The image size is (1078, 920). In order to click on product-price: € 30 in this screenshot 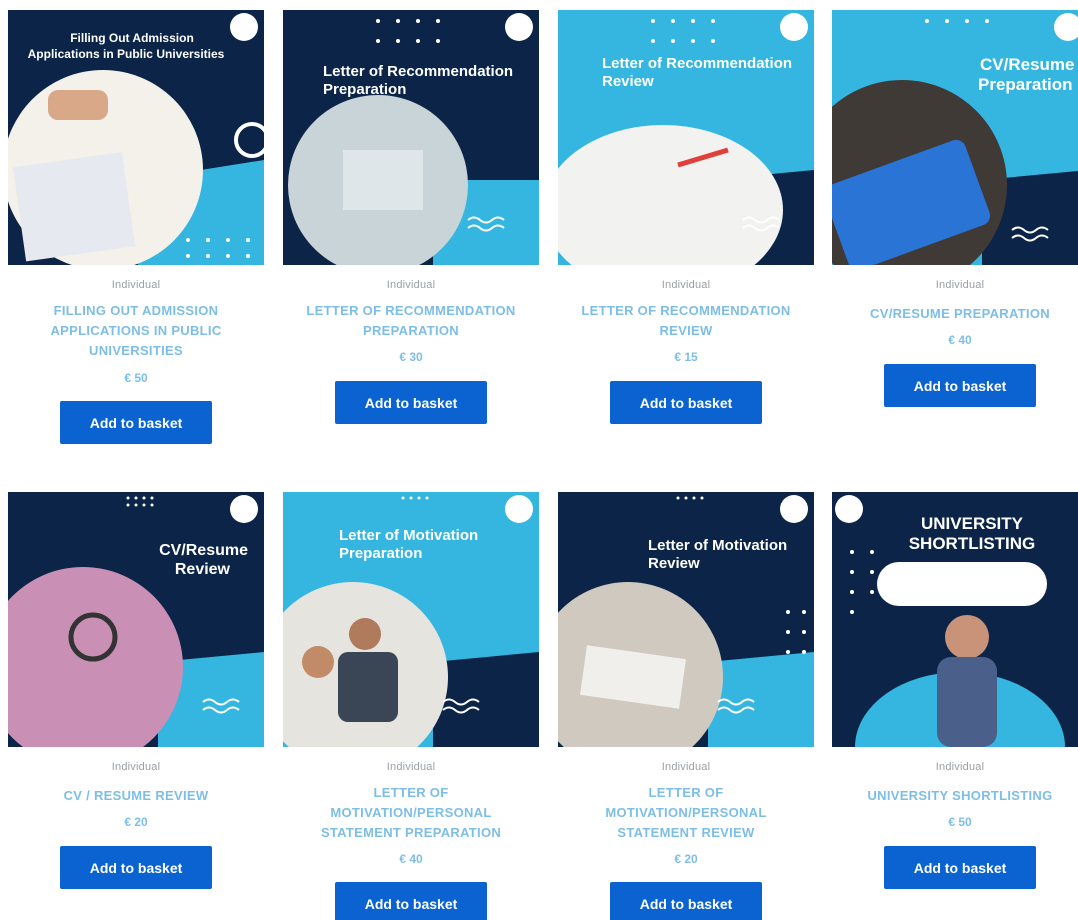, I will do `click(411, 357)`.